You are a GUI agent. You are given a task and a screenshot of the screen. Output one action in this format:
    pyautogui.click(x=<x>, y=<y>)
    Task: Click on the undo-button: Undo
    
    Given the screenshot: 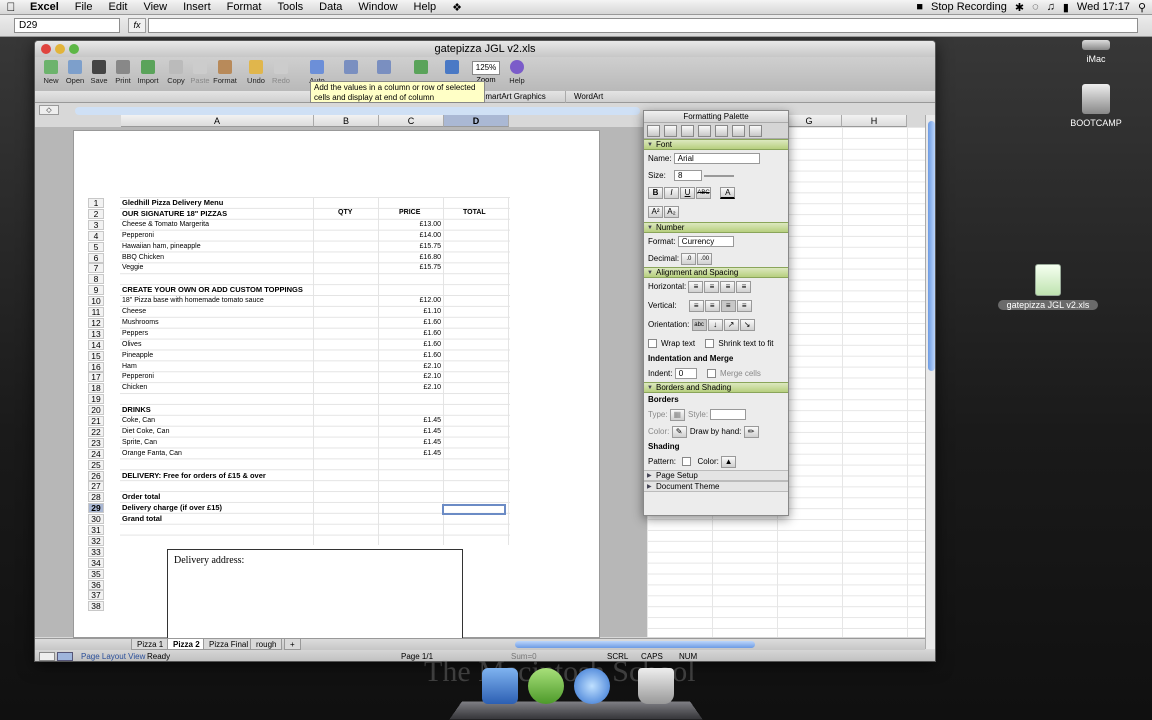 What is the action you would take?
    pyautogui.click(x=256, y=74)
    